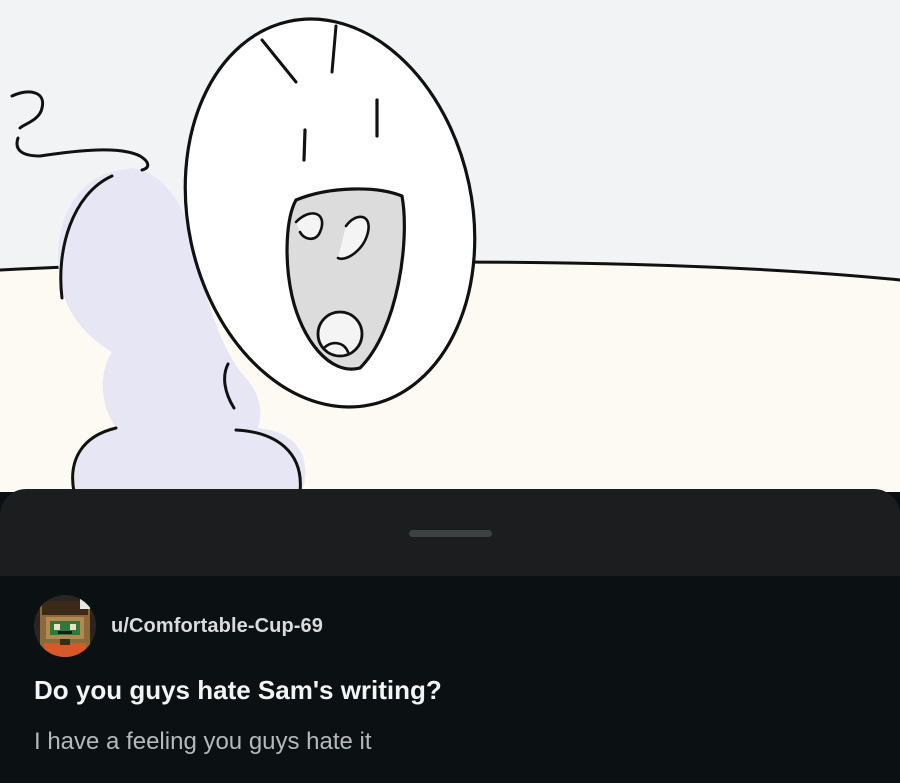 This screenshot has height=783, width=900. I want to click on post-title: Do you guys hate Sam's writing?, so click(238, 690).